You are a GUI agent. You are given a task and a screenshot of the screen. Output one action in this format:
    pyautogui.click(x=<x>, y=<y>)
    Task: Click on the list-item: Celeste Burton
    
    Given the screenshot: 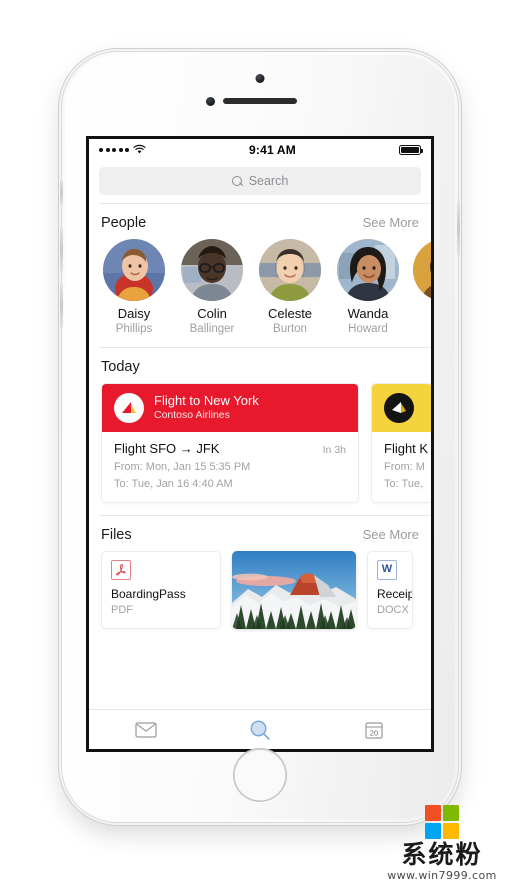 What is the action you would take?
    pyautogui.click(x=290, y=288)
    